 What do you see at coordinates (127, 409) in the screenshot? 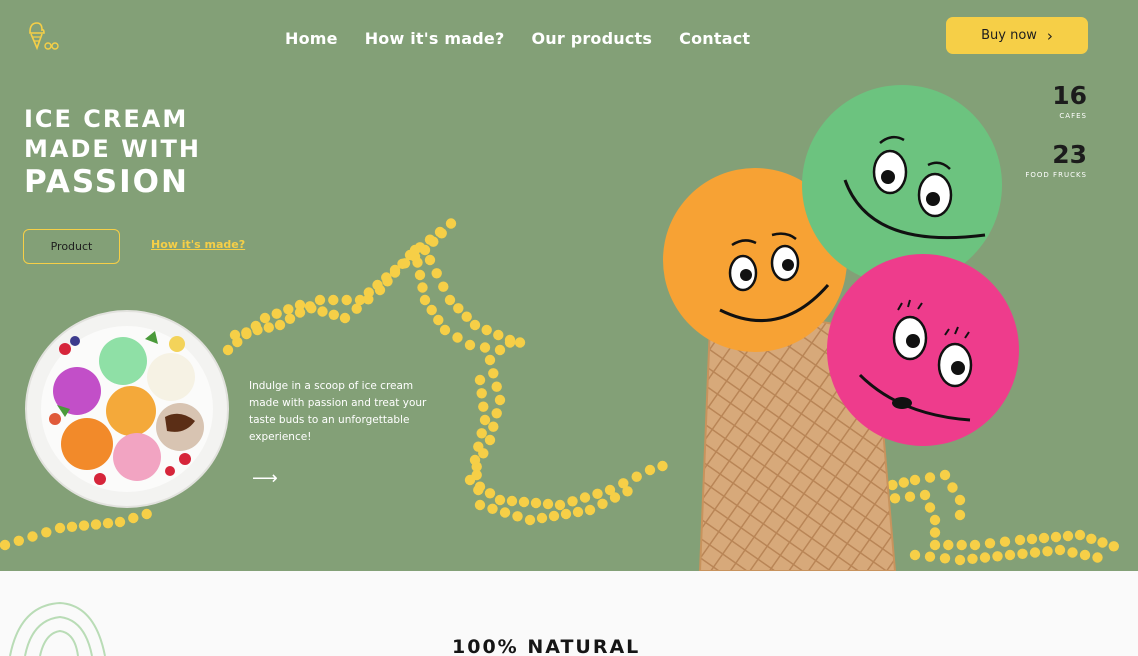
I see `ice-cream-plate-image` at bounding box center [127, 409].